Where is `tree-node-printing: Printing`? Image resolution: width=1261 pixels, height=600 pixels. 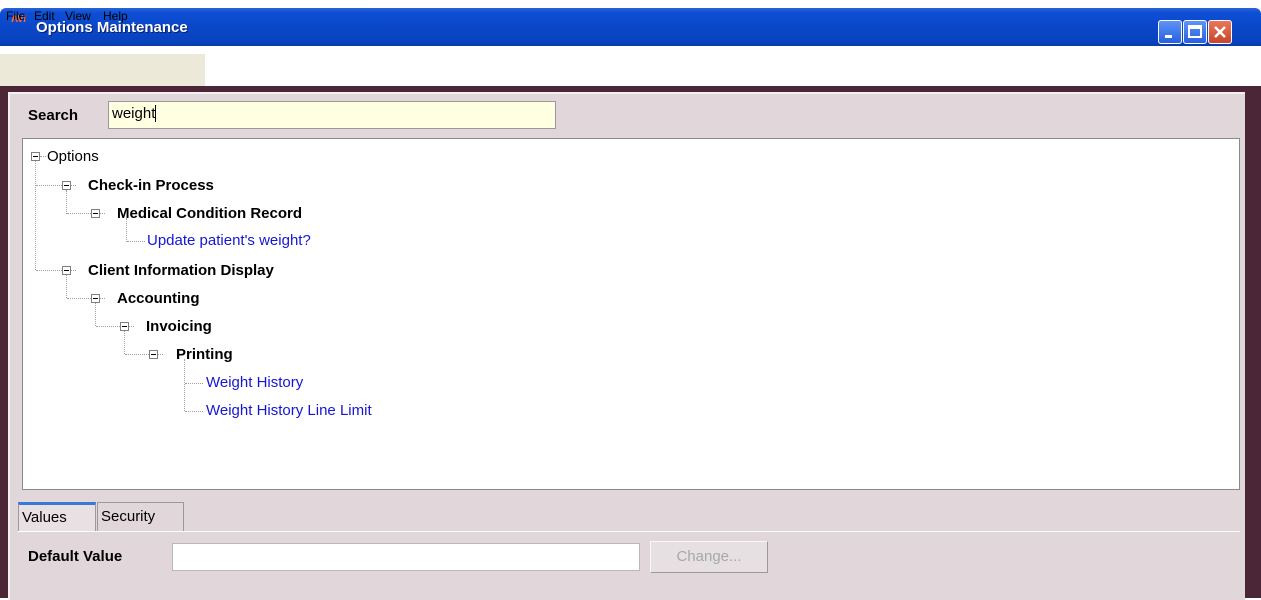
tree-node-printing: Printing is located at coordinates (204, 355).